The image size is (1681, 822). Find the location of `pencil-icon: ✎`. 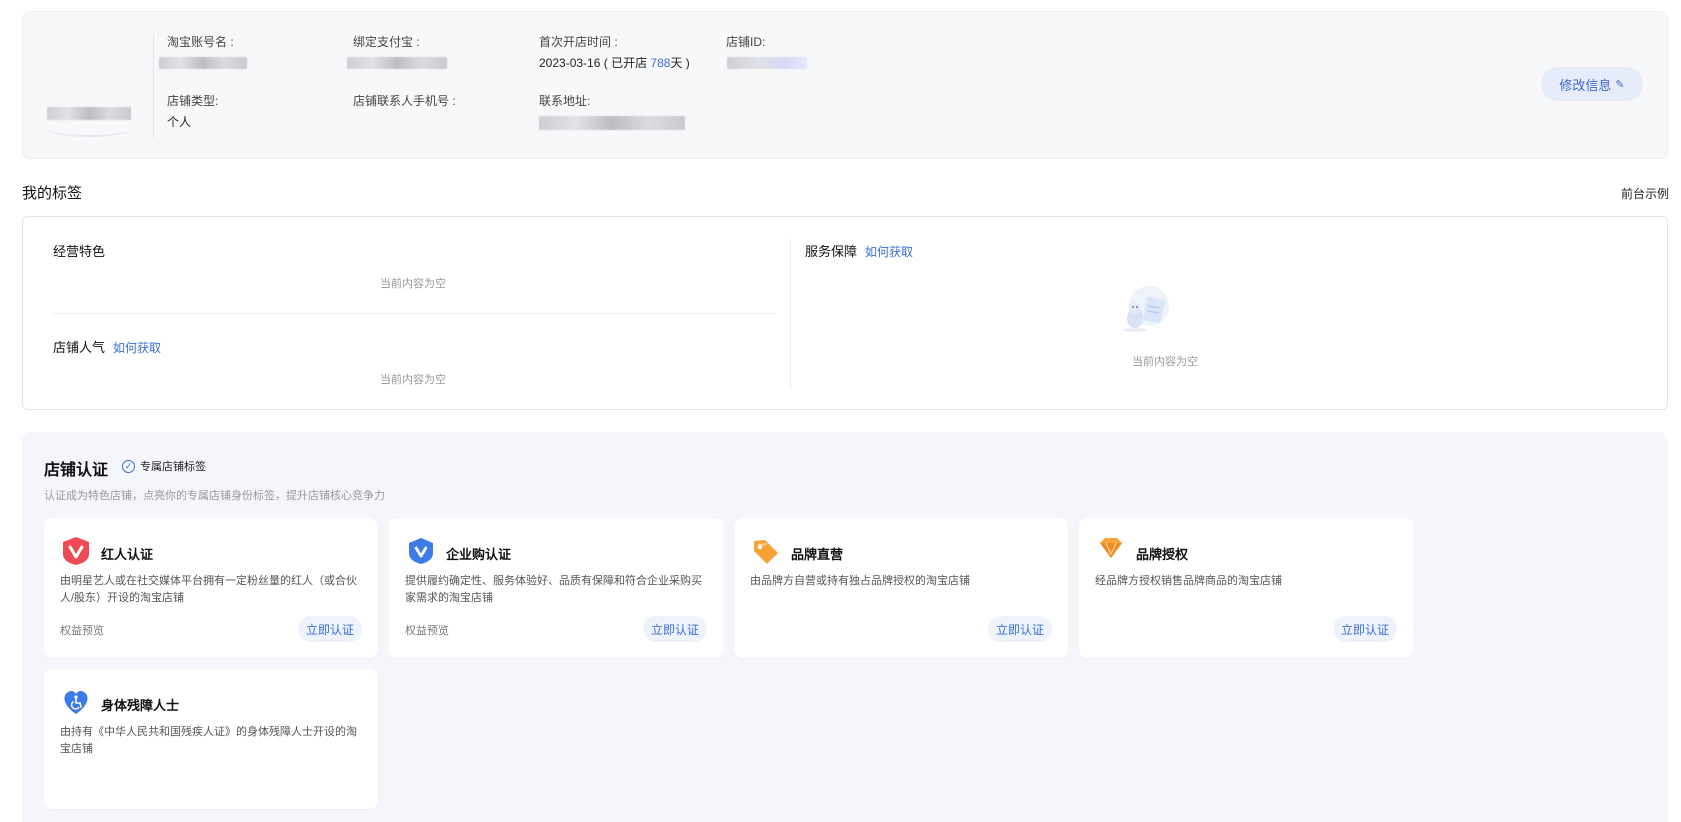

pencil-icon: ✎ is located at coordinates (1620, 84).